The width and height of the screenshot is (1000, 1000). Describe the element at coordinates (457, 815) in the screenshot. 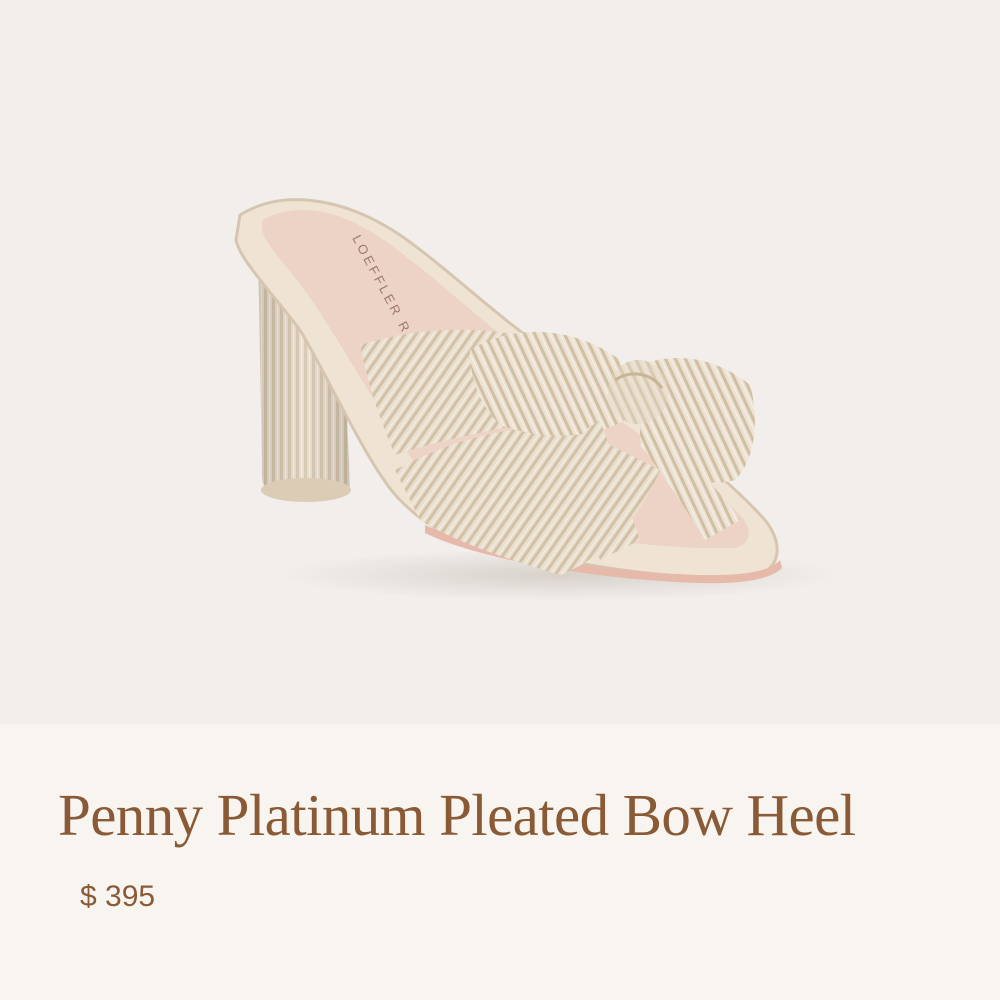

I see `product-title: Penny Platinum Pleated Bow Heel` at that location.